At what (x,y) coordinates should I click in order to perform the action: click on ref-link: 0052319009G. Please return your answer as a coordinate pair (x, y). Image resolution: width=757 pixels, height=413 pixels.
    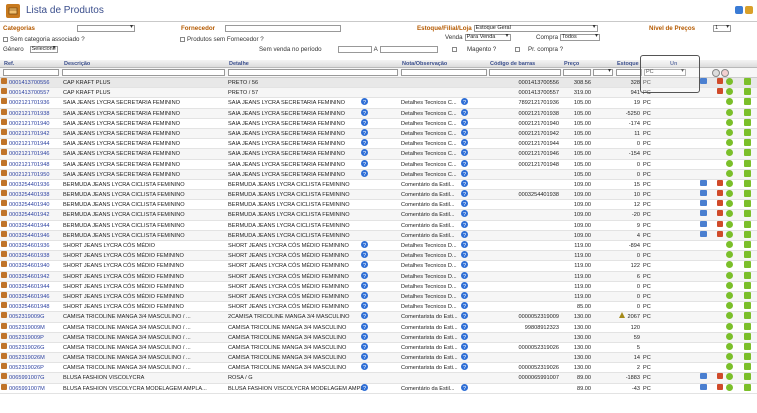
    Looking at the image, I should click on (35, 317).